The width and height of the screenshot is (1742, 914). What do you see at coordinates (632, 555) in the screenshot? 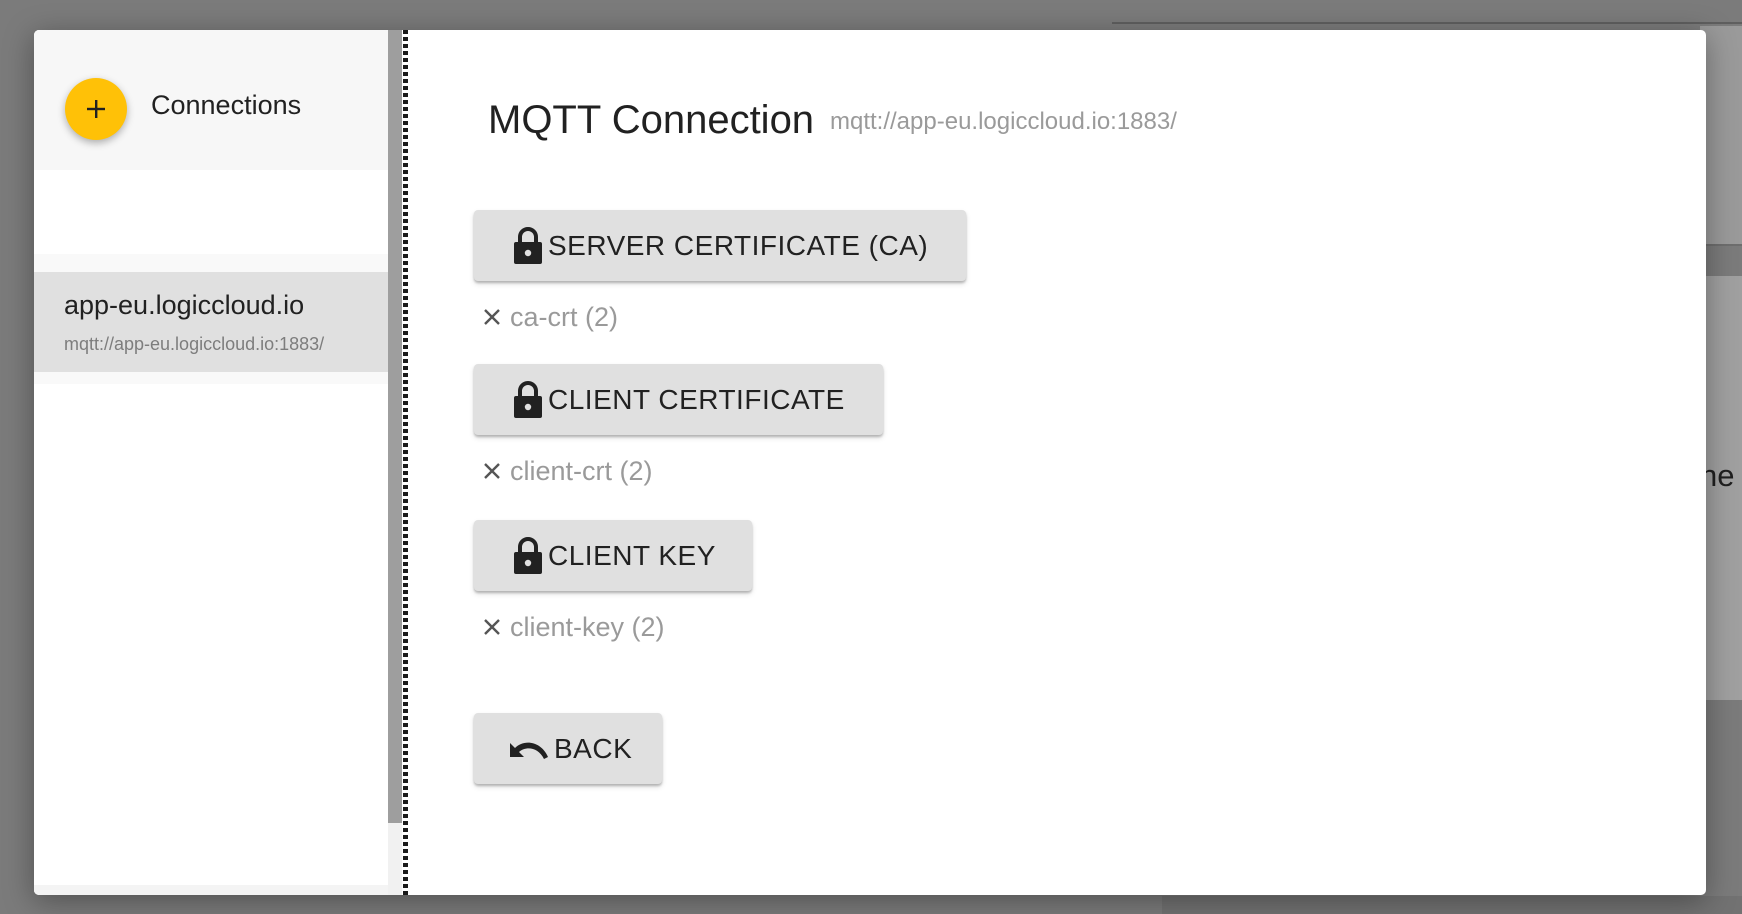
I see `client-key-label: CLIENT KEY` at bounding box center [632, 555].